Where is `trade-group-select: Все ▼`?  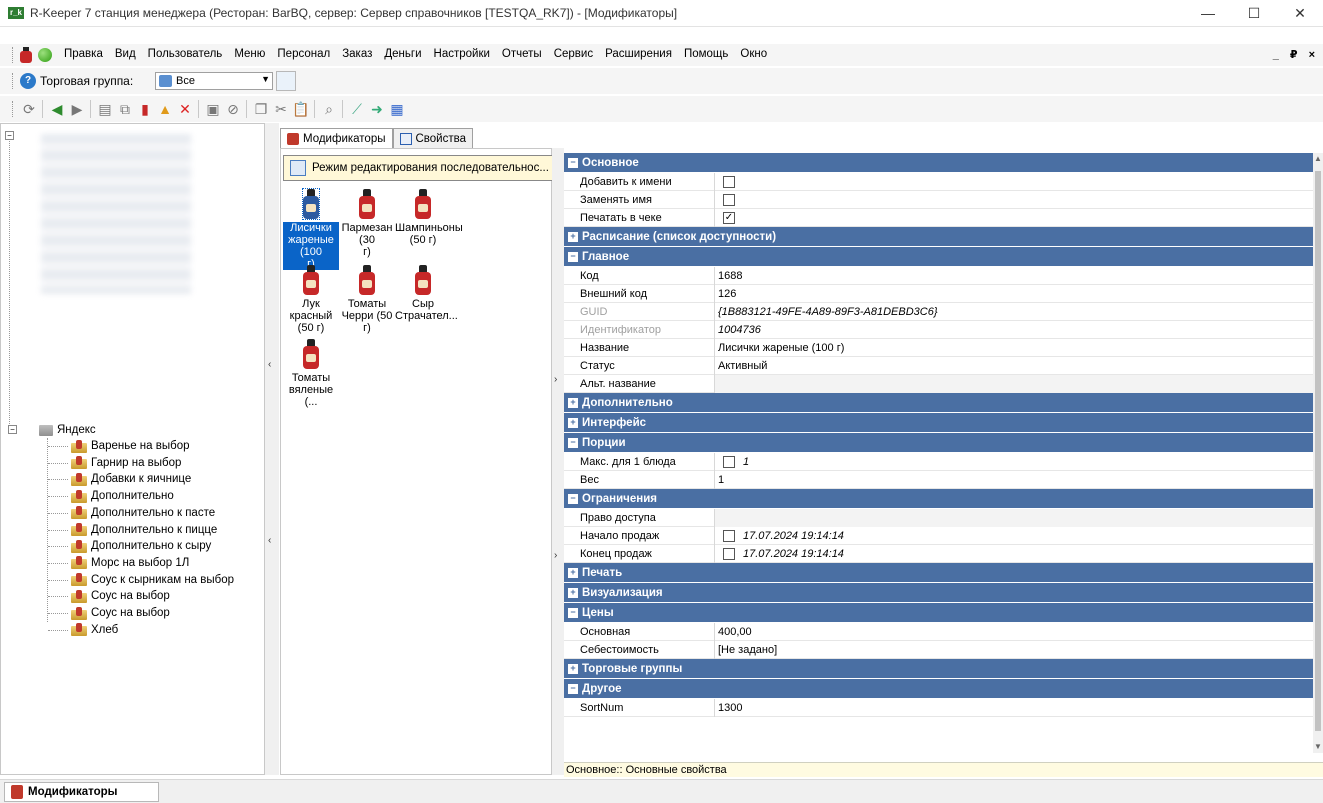 trade-group-select: Все ▼ is located at coordinates (214, 81).